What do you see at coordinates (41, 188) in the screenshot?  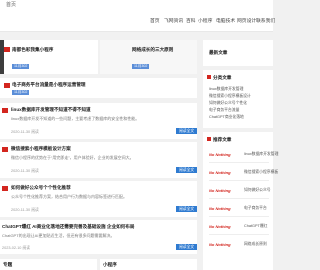 I see `article-title: 如何做好公众号个个性化推荐` at bounding box center [41, 188].